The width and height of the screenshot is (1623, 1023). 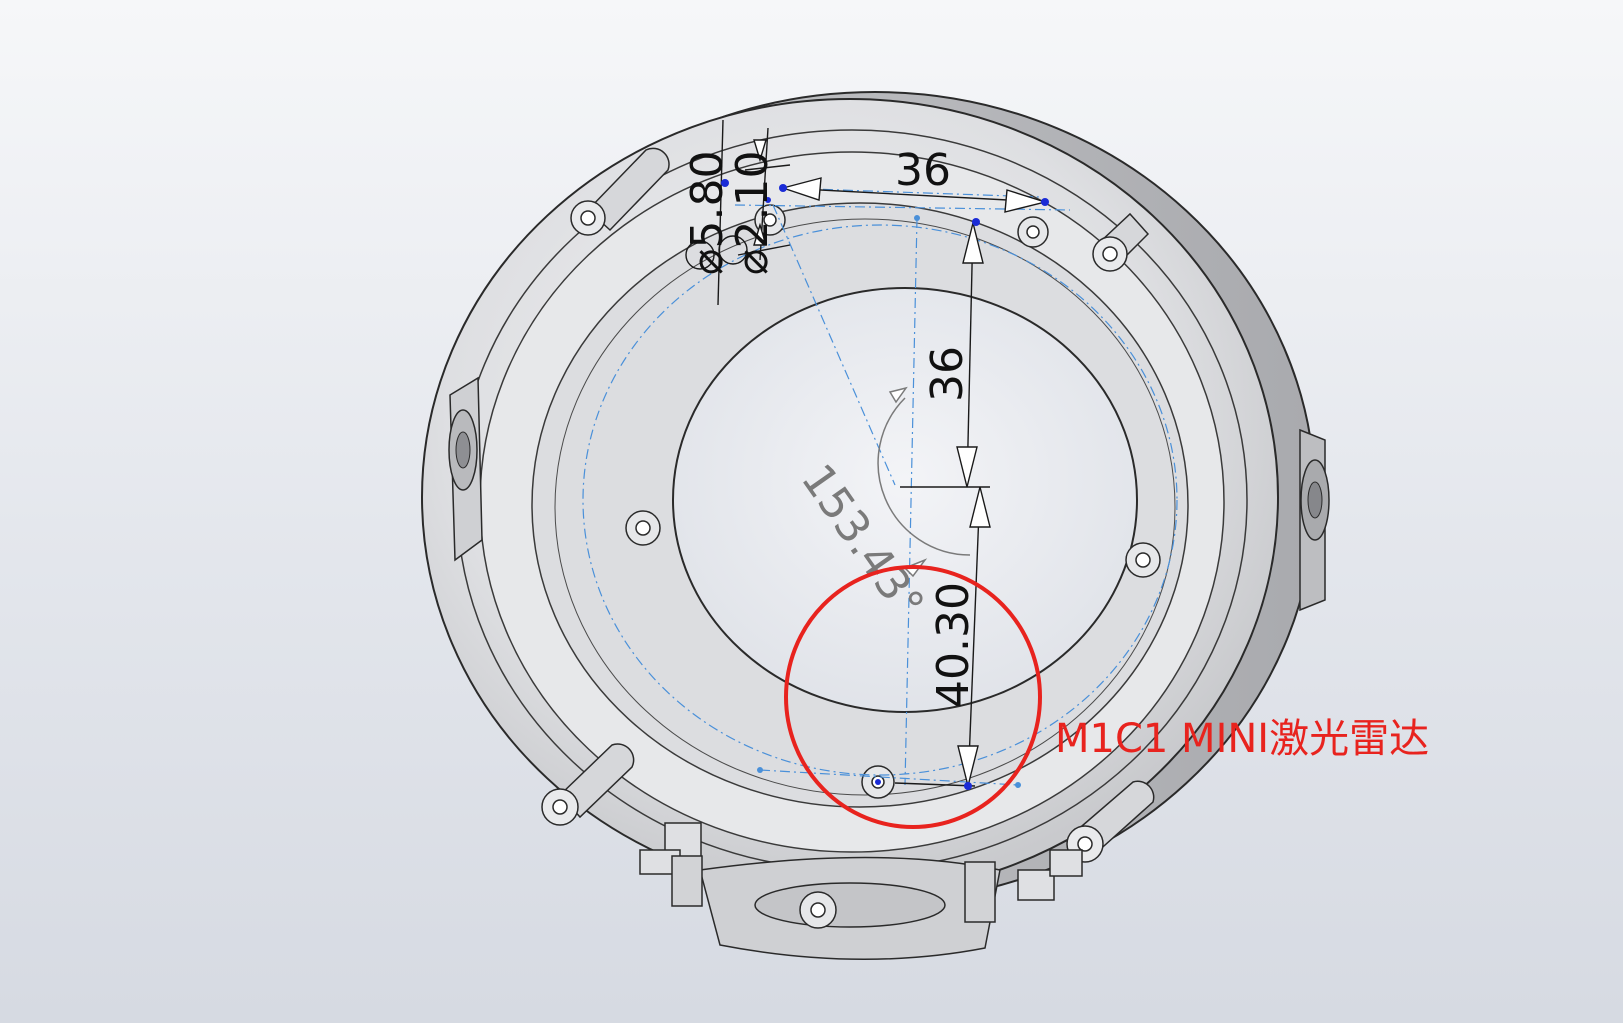 What do you see at coordinates (465, 469) in the screenshot?
I see `side-bracket-left` at bounding box center [465, 469].